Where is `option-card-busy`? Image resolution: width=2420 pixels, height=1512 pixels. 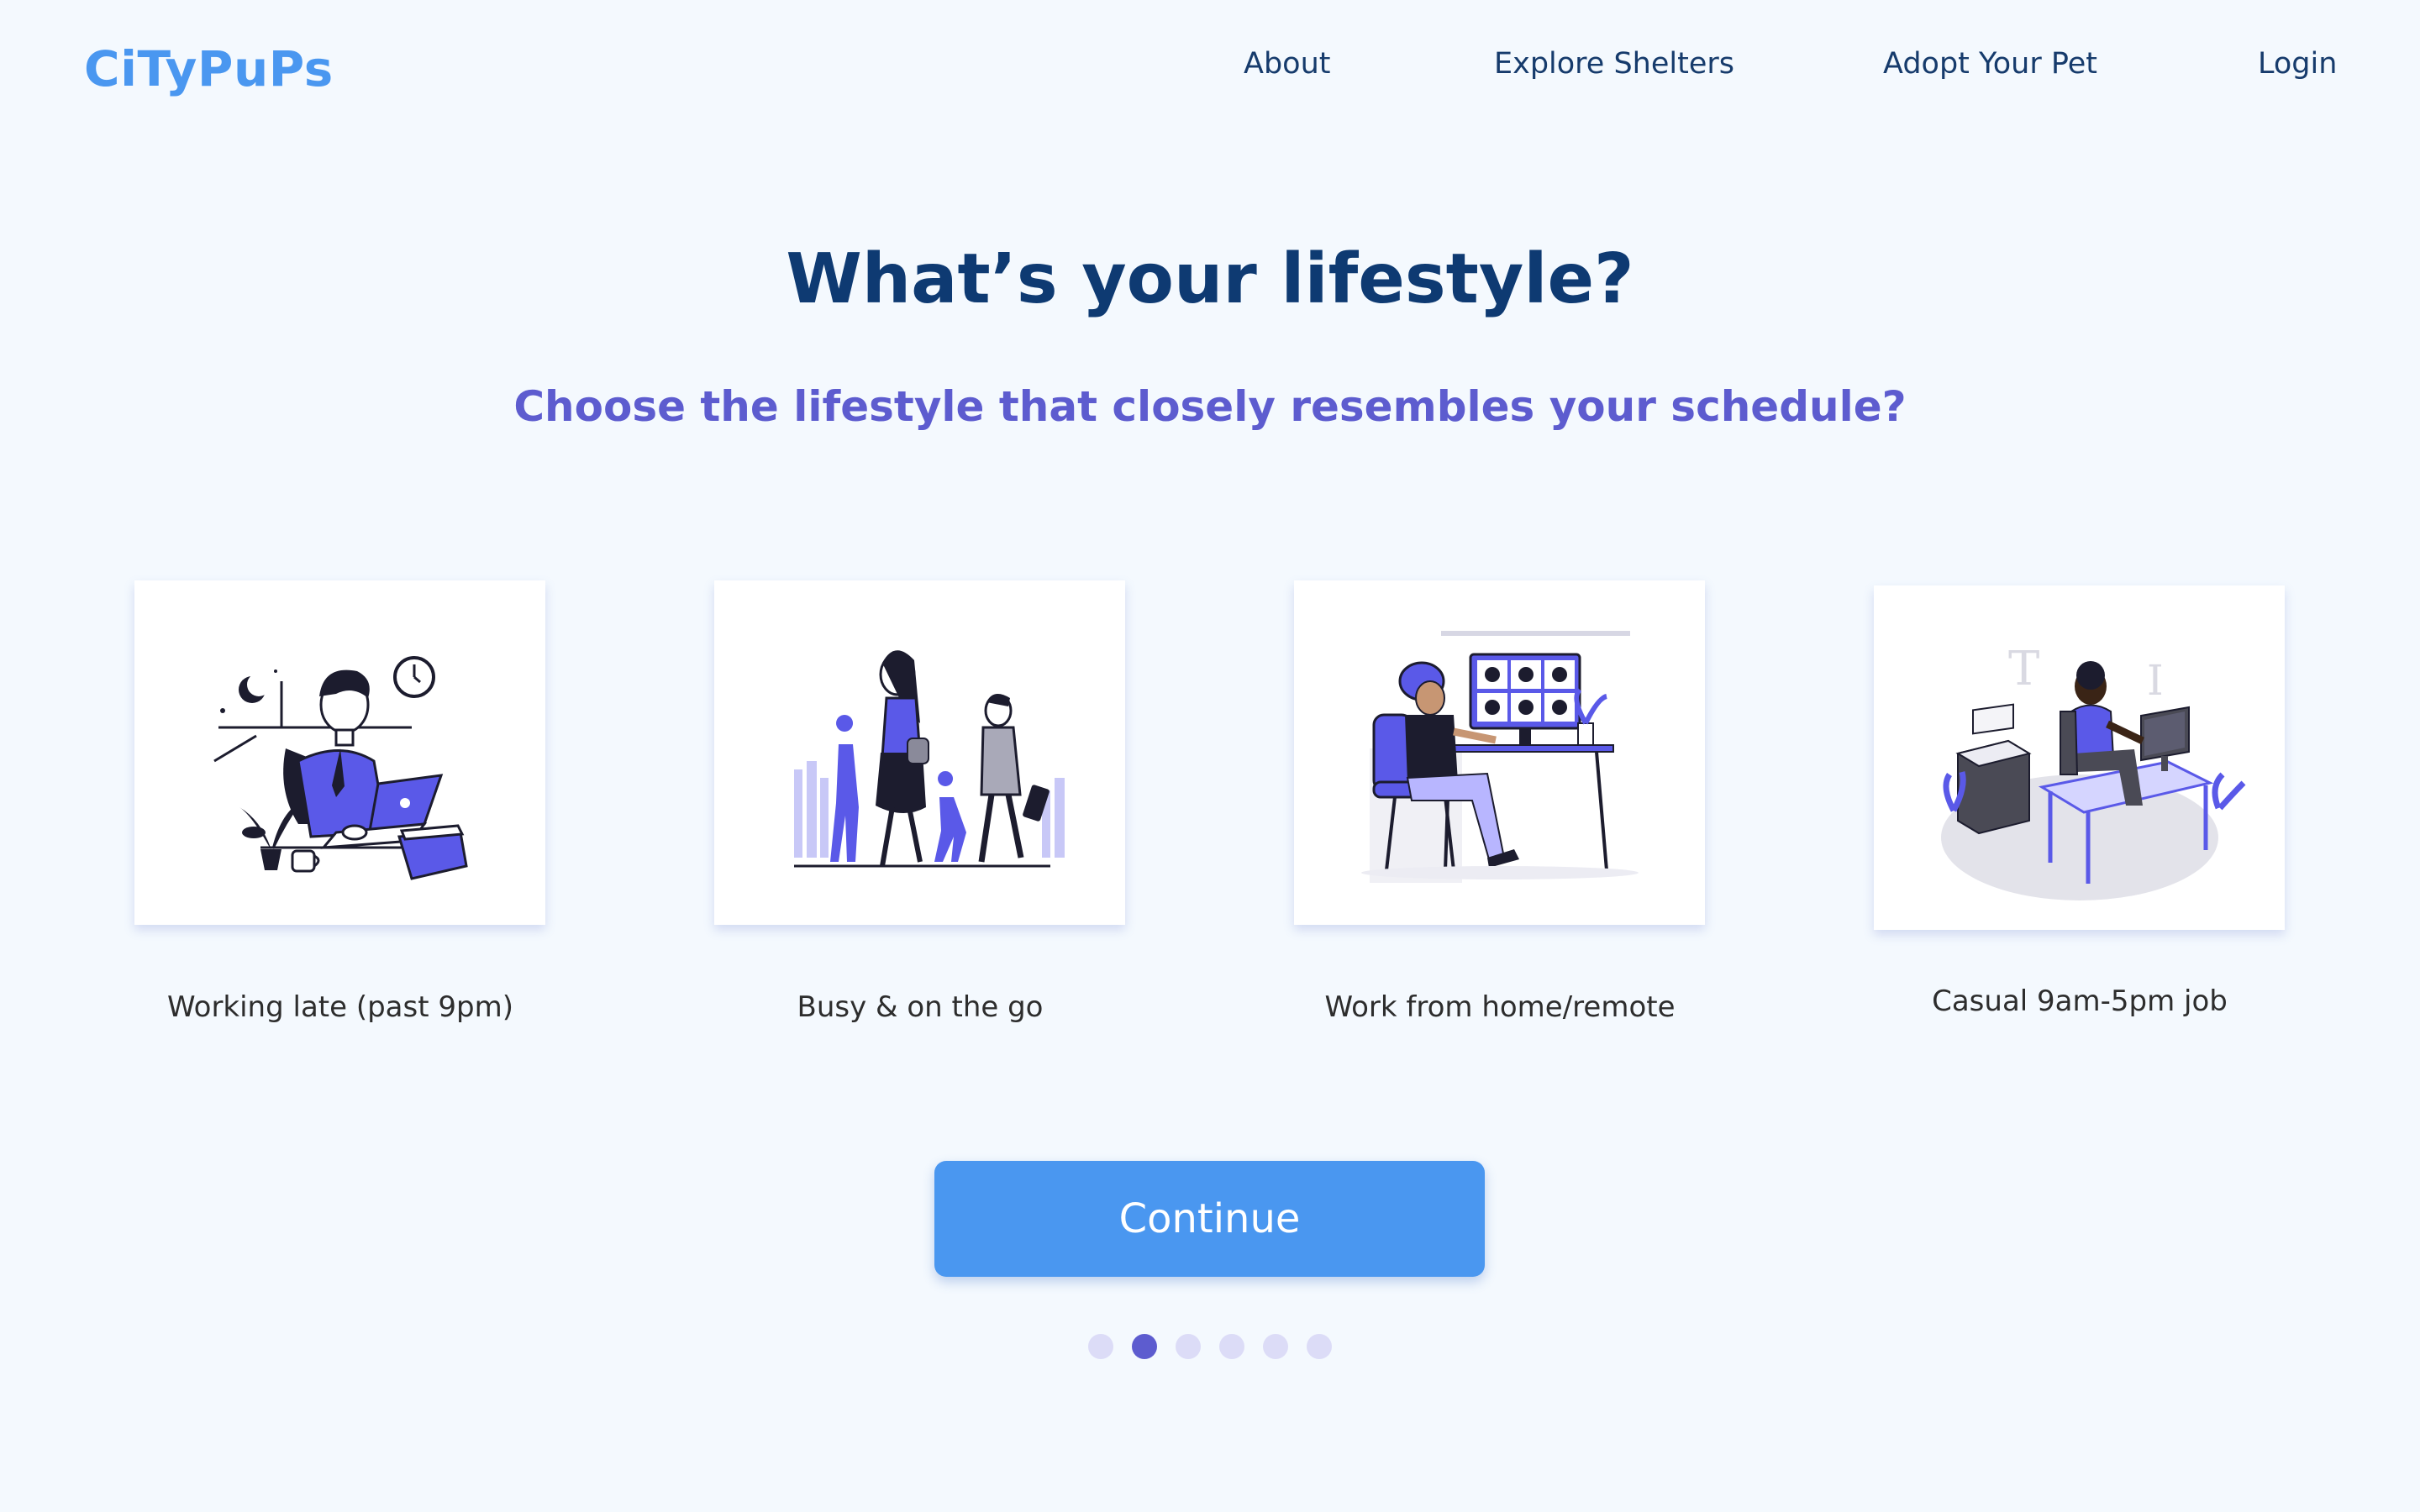 option-card-busy is located at coordinates (920, 752).